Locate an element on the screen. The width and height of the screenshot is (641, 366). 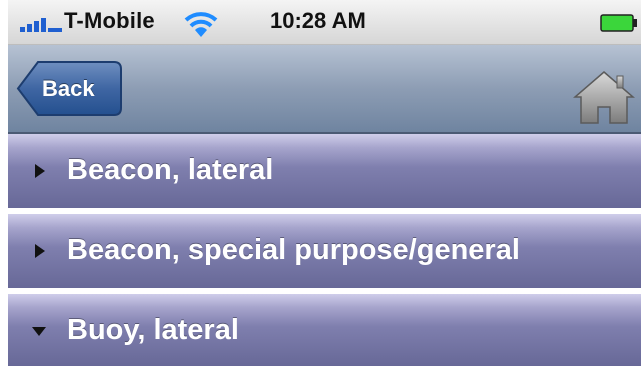
battery-icon is located at coordinates (618, 23).